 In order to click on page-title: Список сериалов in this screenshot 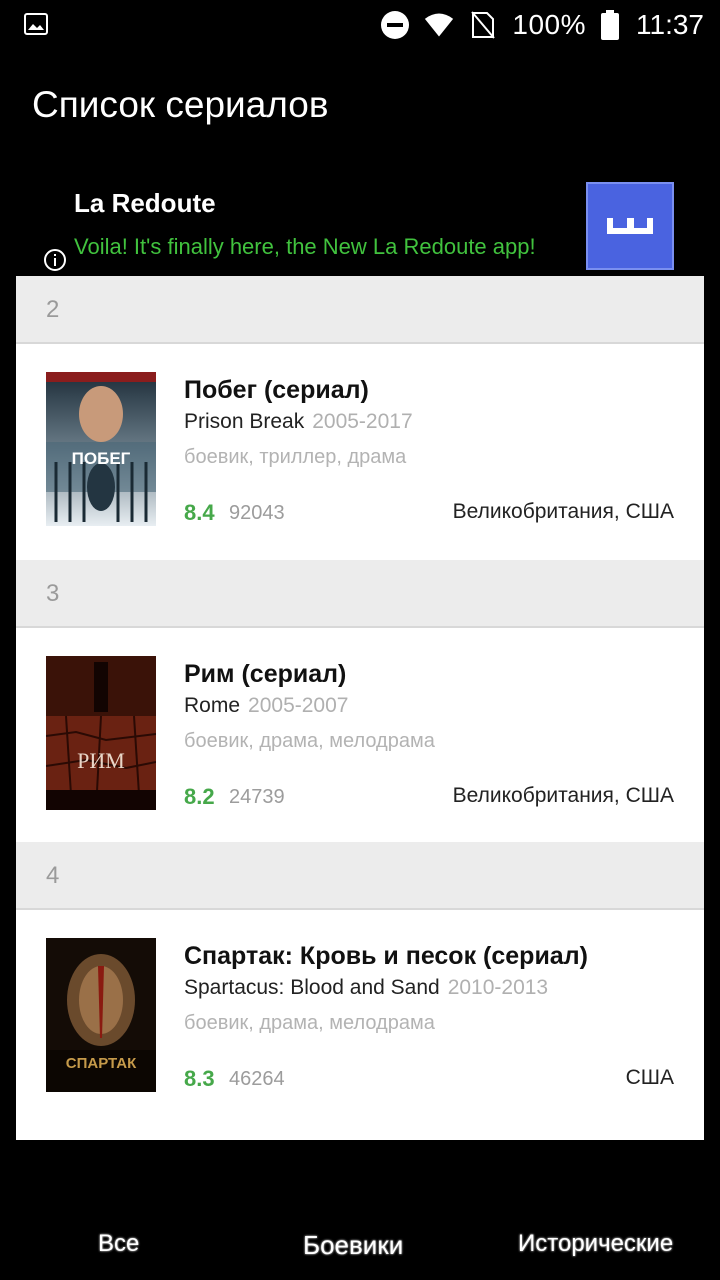, I will do `click(180, 104)`.